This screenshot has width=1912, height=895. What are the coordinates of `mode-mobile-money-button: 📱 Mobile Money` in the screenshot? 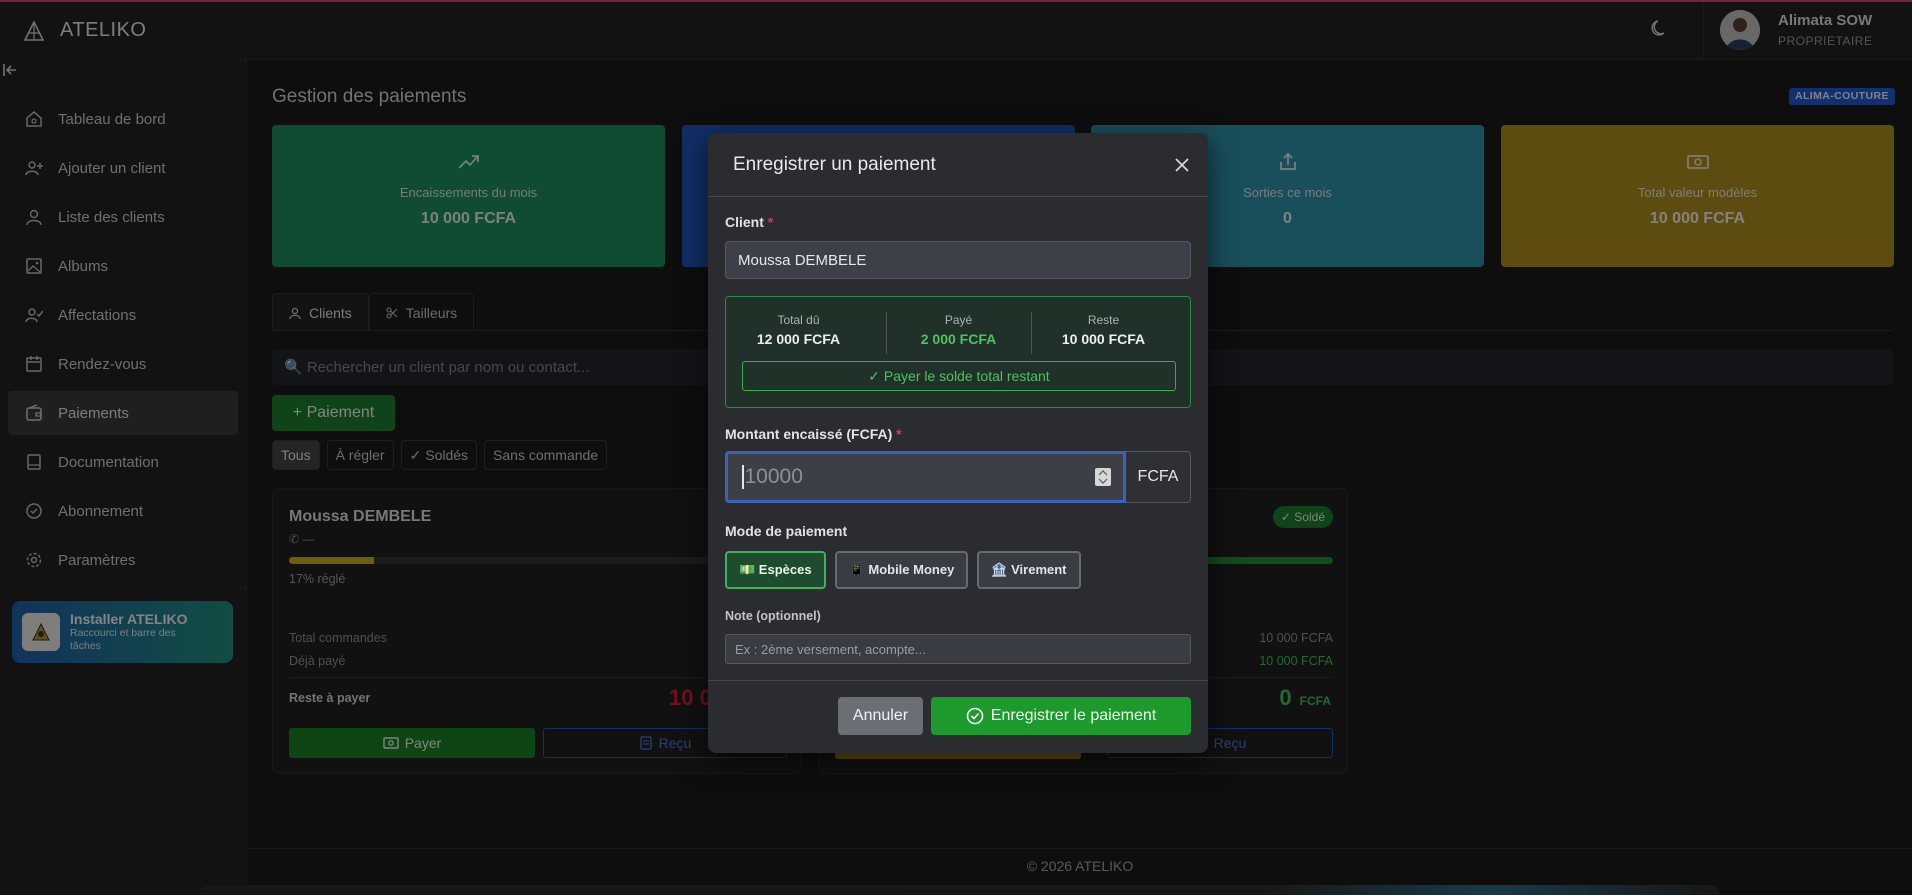 It's located at (901, 570).